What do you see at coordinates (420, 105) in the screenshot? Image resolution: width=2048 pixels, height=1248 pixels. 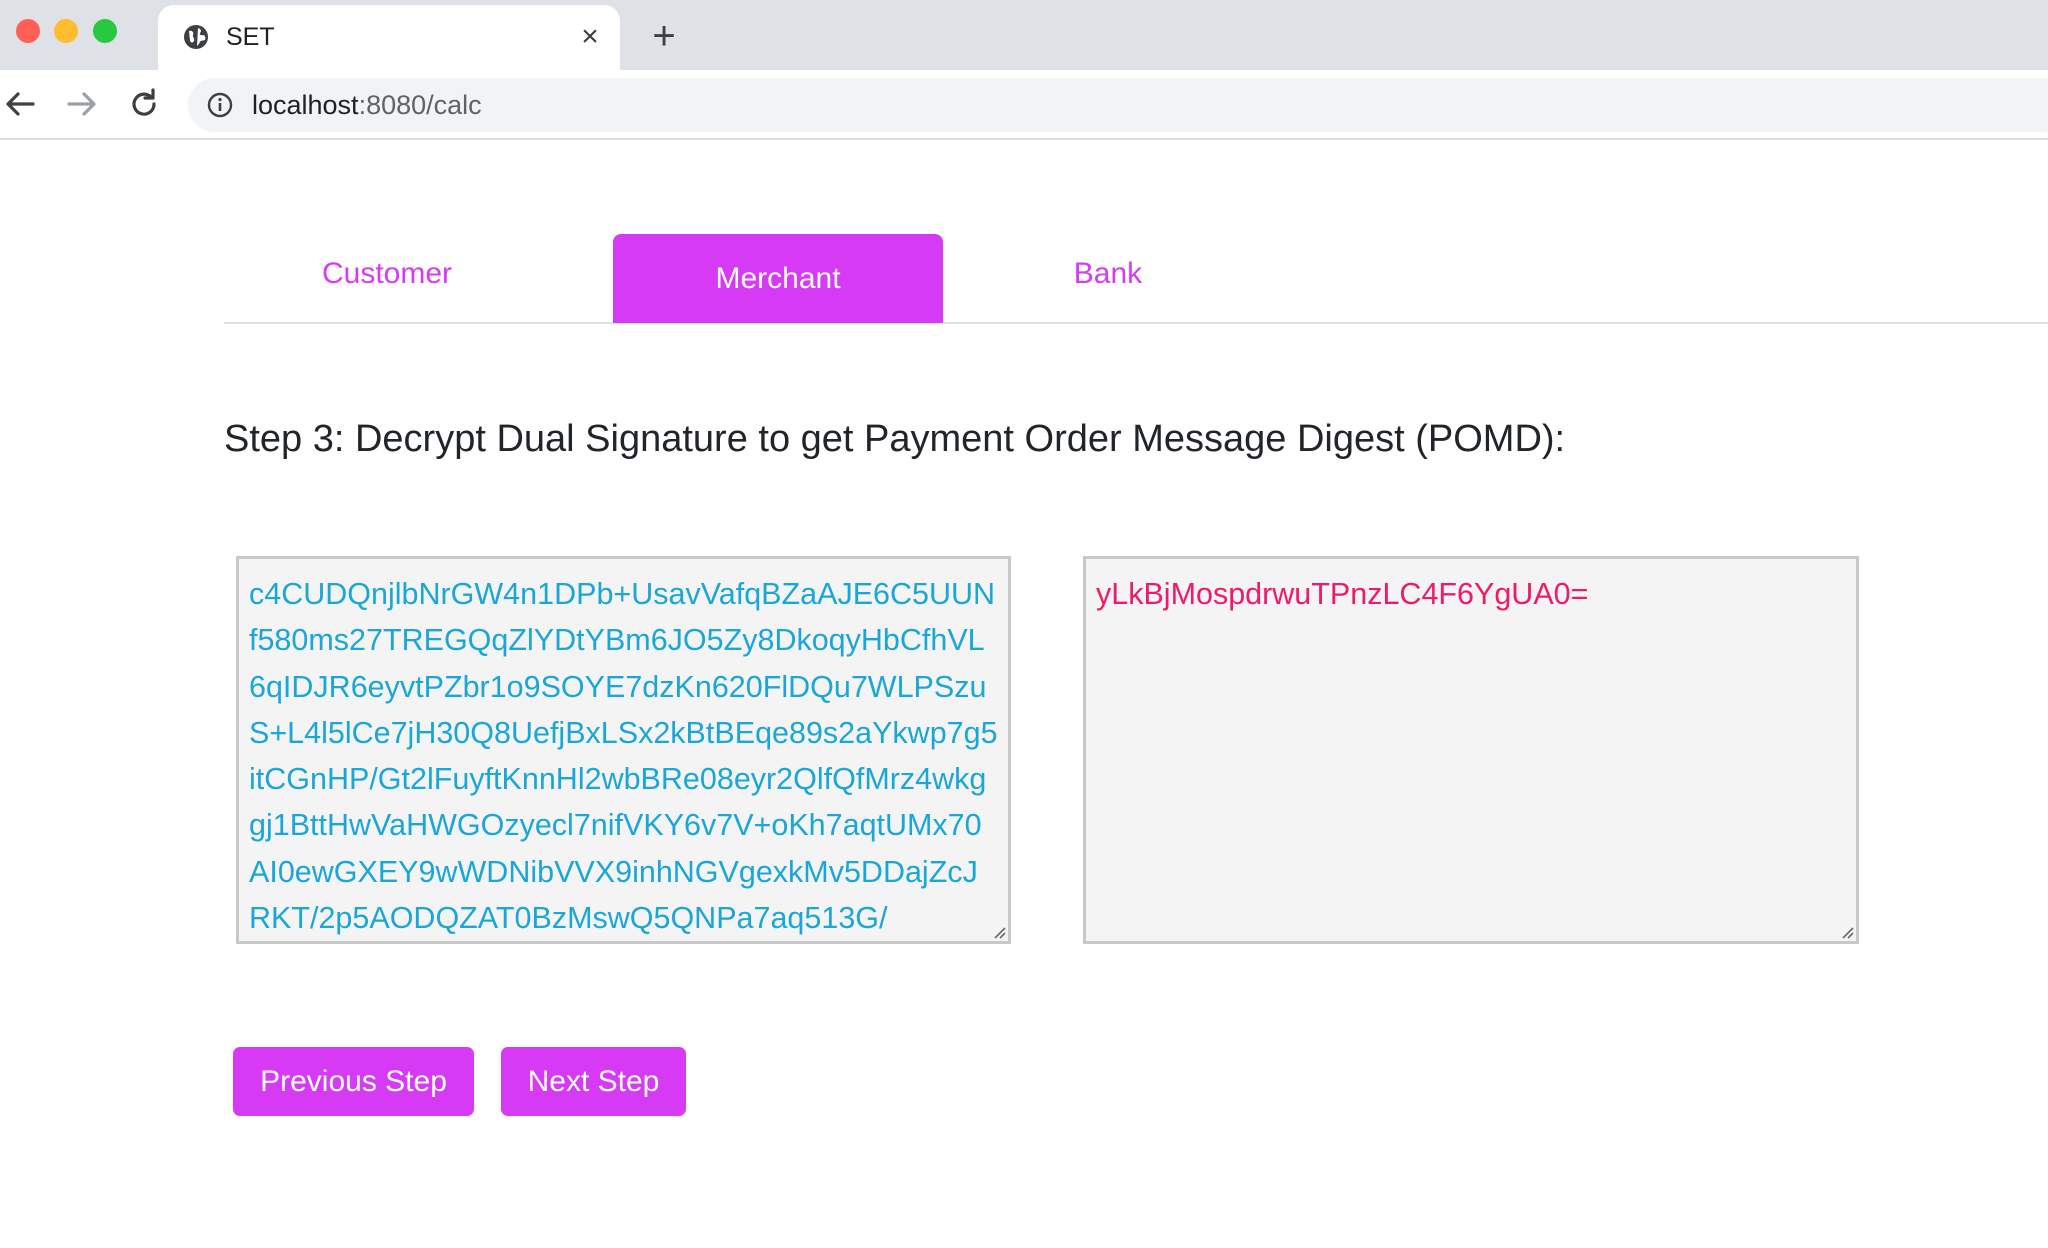 I see `url-path: :8080/calc` at bounding box center [420, 105].